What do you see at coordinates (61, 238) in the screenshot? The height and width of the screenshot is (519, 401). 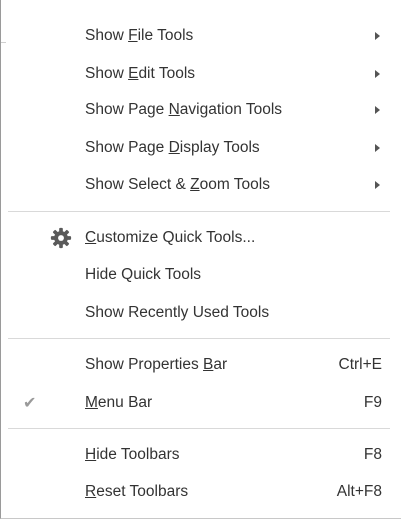 I see `gear-icon` at bounding box center [61, 238].